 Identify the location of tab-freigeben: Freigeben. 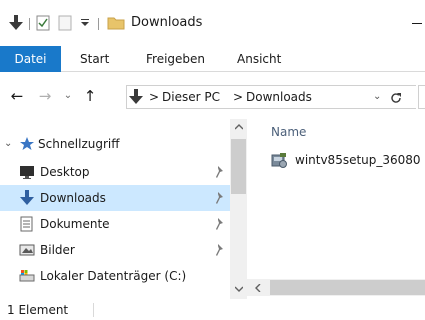
(175, 59).